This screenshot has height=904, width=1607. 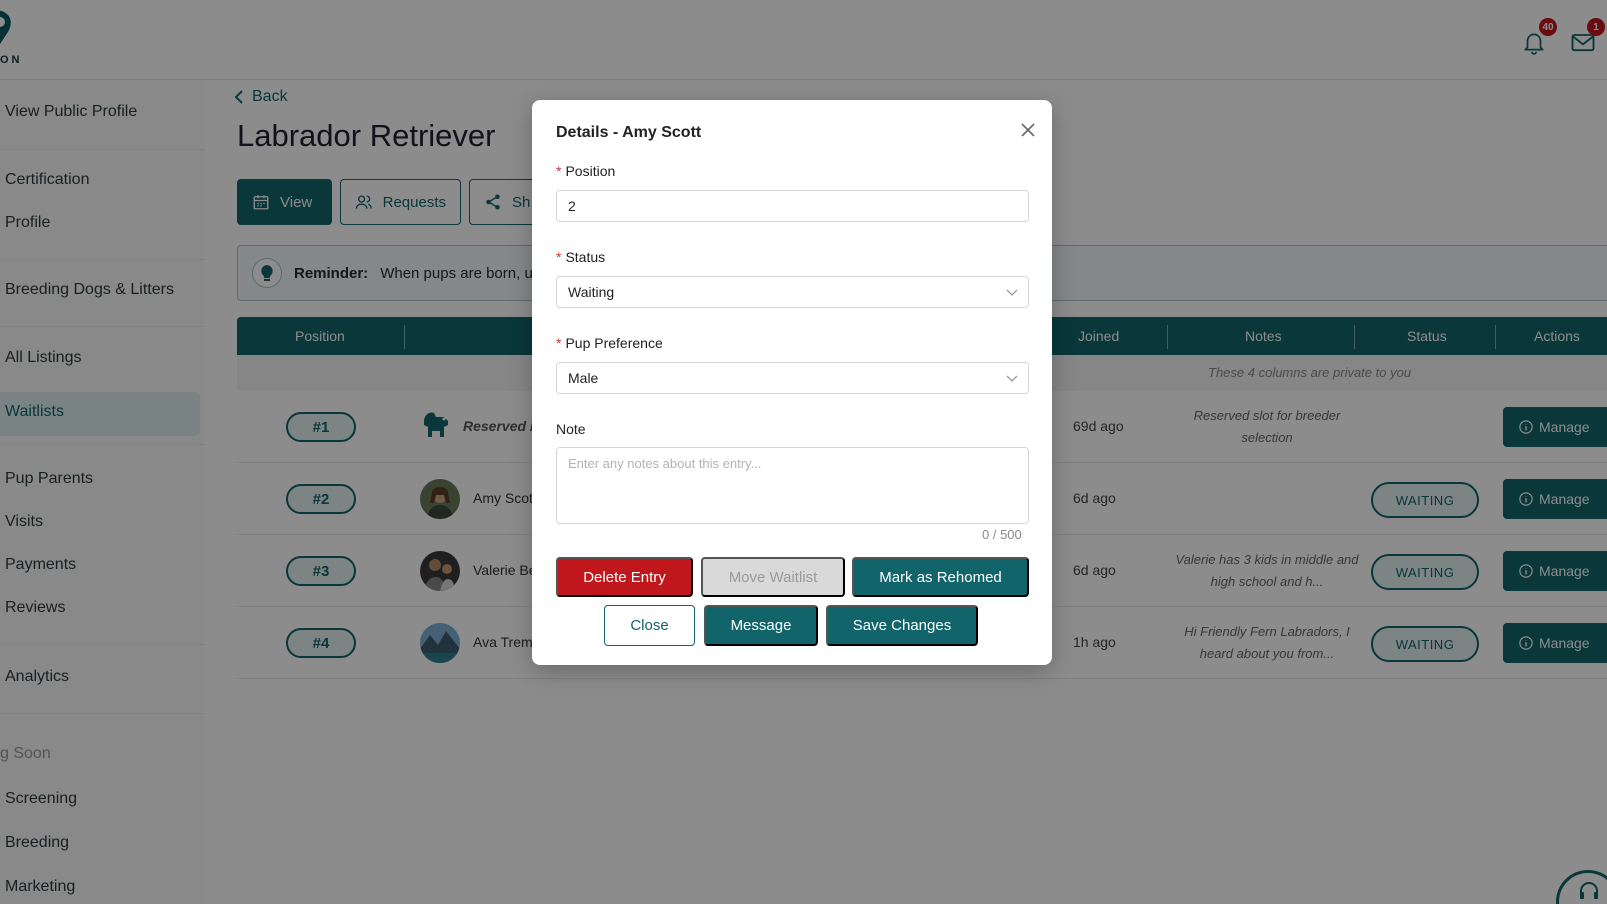 I want to click on pup-preference-value: Male, so click(x=583, y=378).